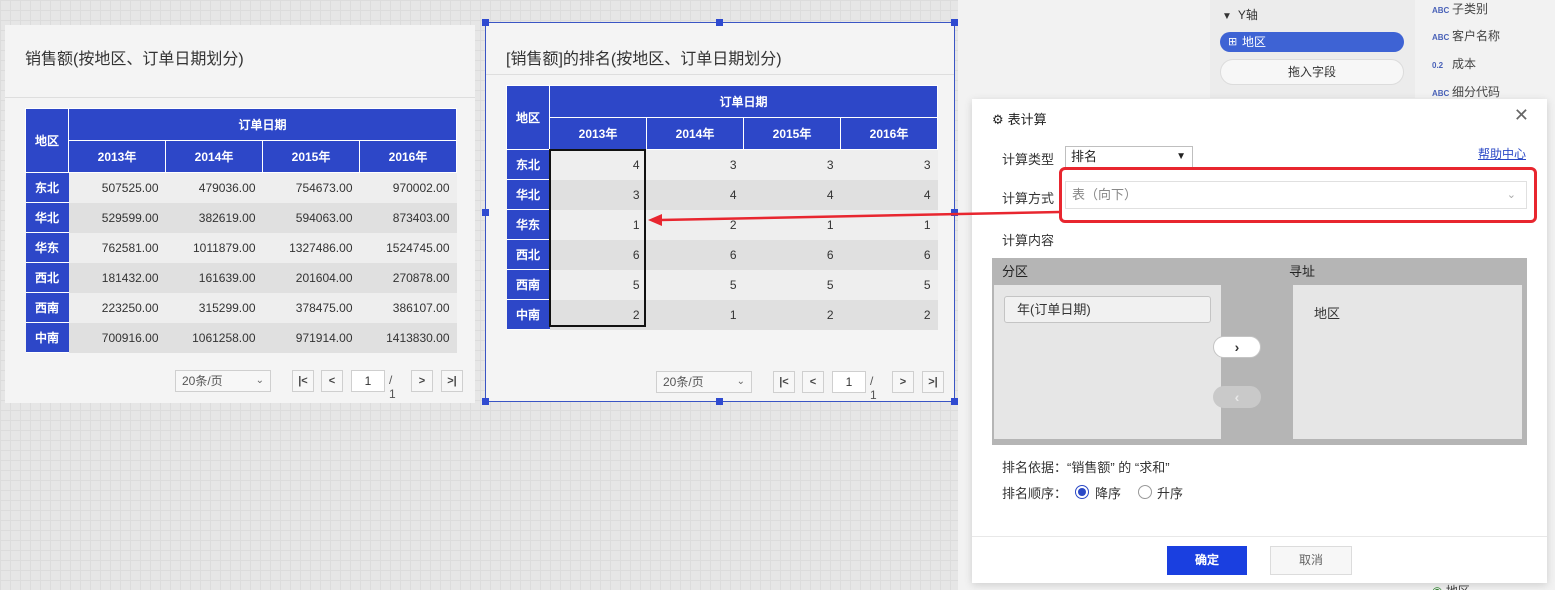 This screenshot has height=590, width=1555. What do you see at coordinates (408, 247) in the screenshot?
I see `table-cell: 1524745.00` at bounding box center [408, 247].